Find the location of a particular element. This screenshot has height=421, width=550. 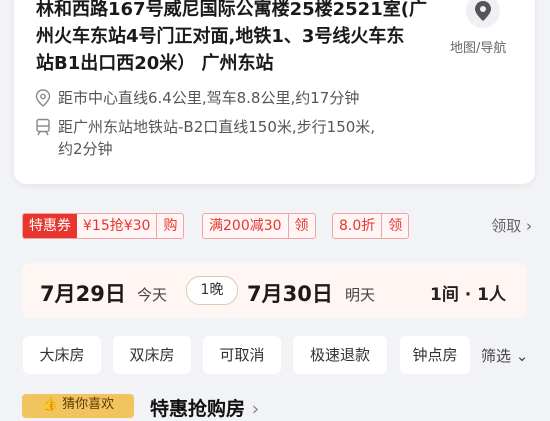

filter-chip-cancellable: 可取消 is located at coordinates (242, 355).